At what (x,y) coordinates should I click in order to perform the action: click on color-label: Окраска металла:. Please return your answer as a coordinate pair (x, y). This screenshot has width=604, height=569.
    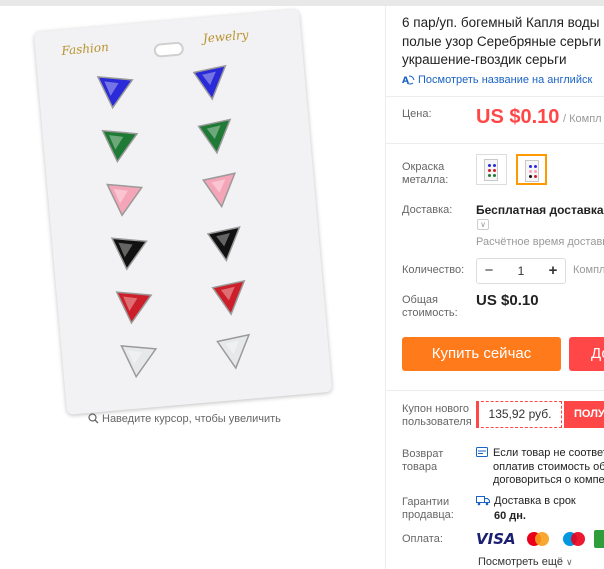
    Looking at the image, I should click on (425, 174).